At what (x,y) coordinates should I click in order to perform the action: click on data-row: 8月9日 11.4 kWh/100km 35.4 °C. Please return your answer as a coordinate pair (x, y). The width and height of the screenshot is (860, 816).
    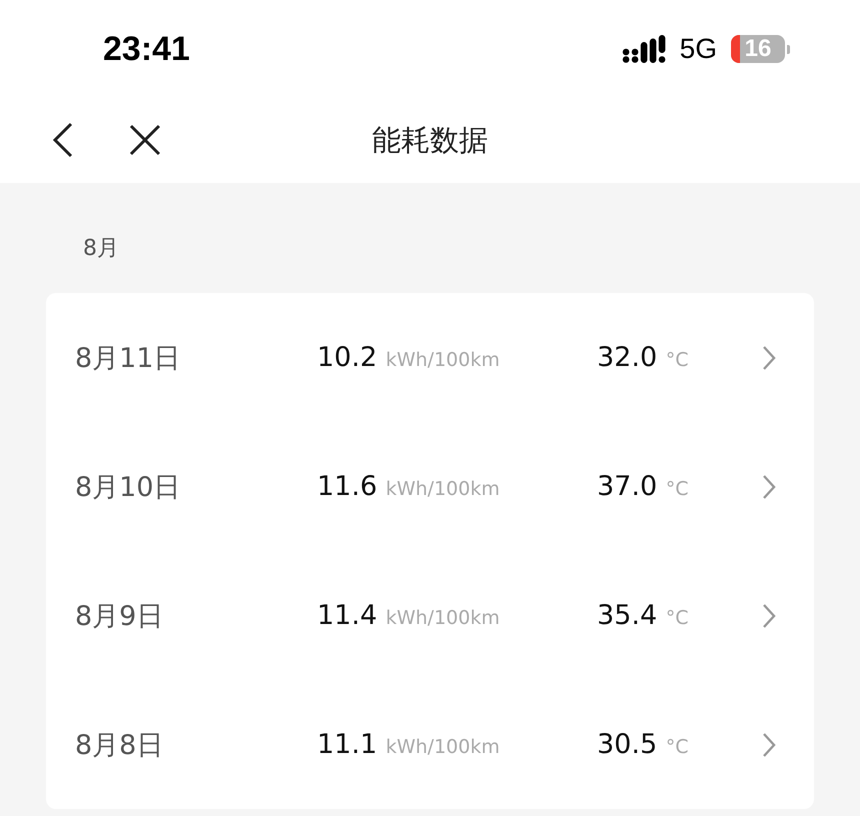
    Looking at the image, I should click on (430, 615).